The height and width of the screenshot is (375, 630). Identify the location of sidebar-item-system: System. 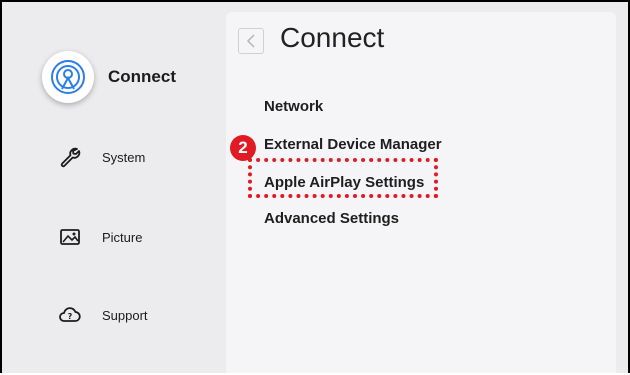
(97, 157).